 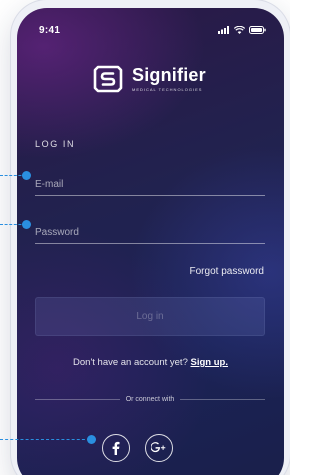 I want to click on signup-link: Sign up., so click(x=209, y=362).